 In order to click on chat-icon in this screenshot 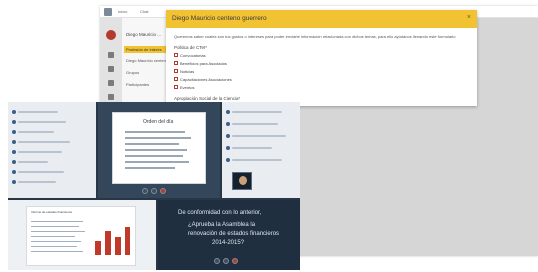, I will do `click(111, 69)`.